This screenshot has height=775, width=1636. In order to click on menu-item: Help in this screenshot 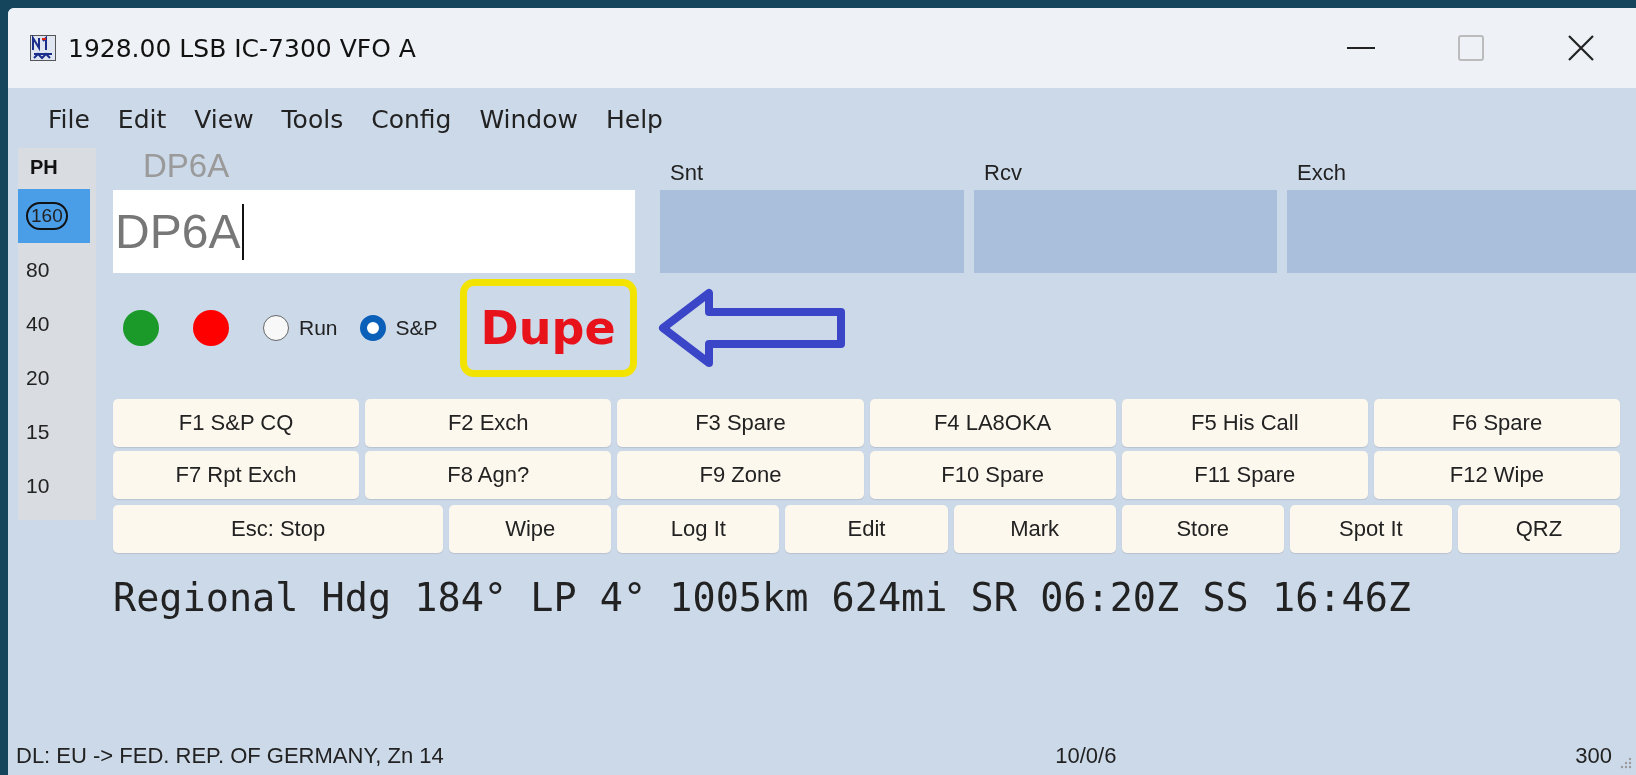, I will do `click(634, 119)`.